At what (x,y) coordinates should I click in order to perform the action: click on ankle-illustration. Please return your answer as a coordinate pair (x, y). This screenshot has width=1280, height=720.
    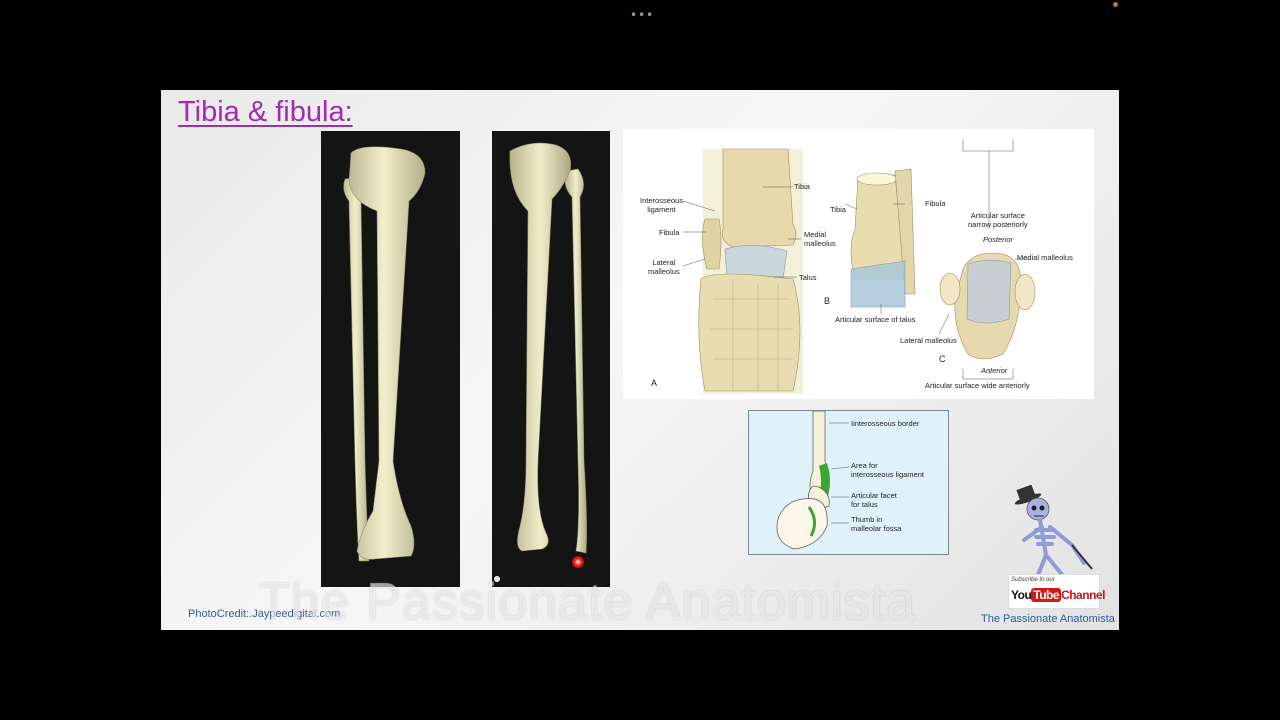
    Looking at the image, I should click on (859, 266).